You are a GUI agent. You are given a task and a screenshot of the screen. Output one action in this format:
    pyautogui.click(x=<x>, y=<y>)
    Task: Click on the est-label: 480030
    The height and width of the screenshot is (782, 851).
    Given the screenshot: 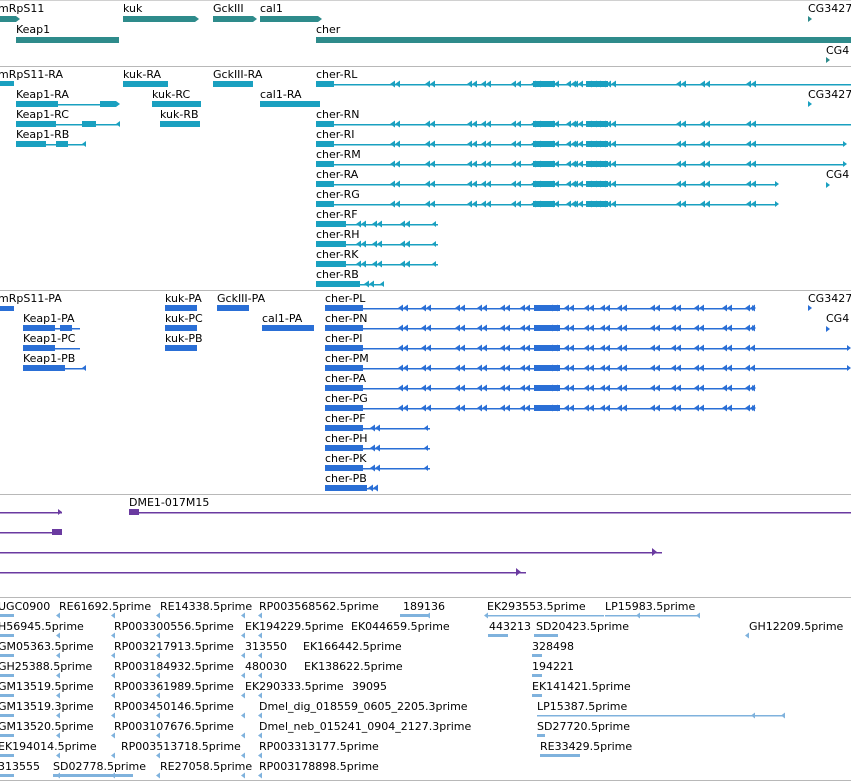 What is the action you would take?
    pyautogui.click(x=266, y=666)
    